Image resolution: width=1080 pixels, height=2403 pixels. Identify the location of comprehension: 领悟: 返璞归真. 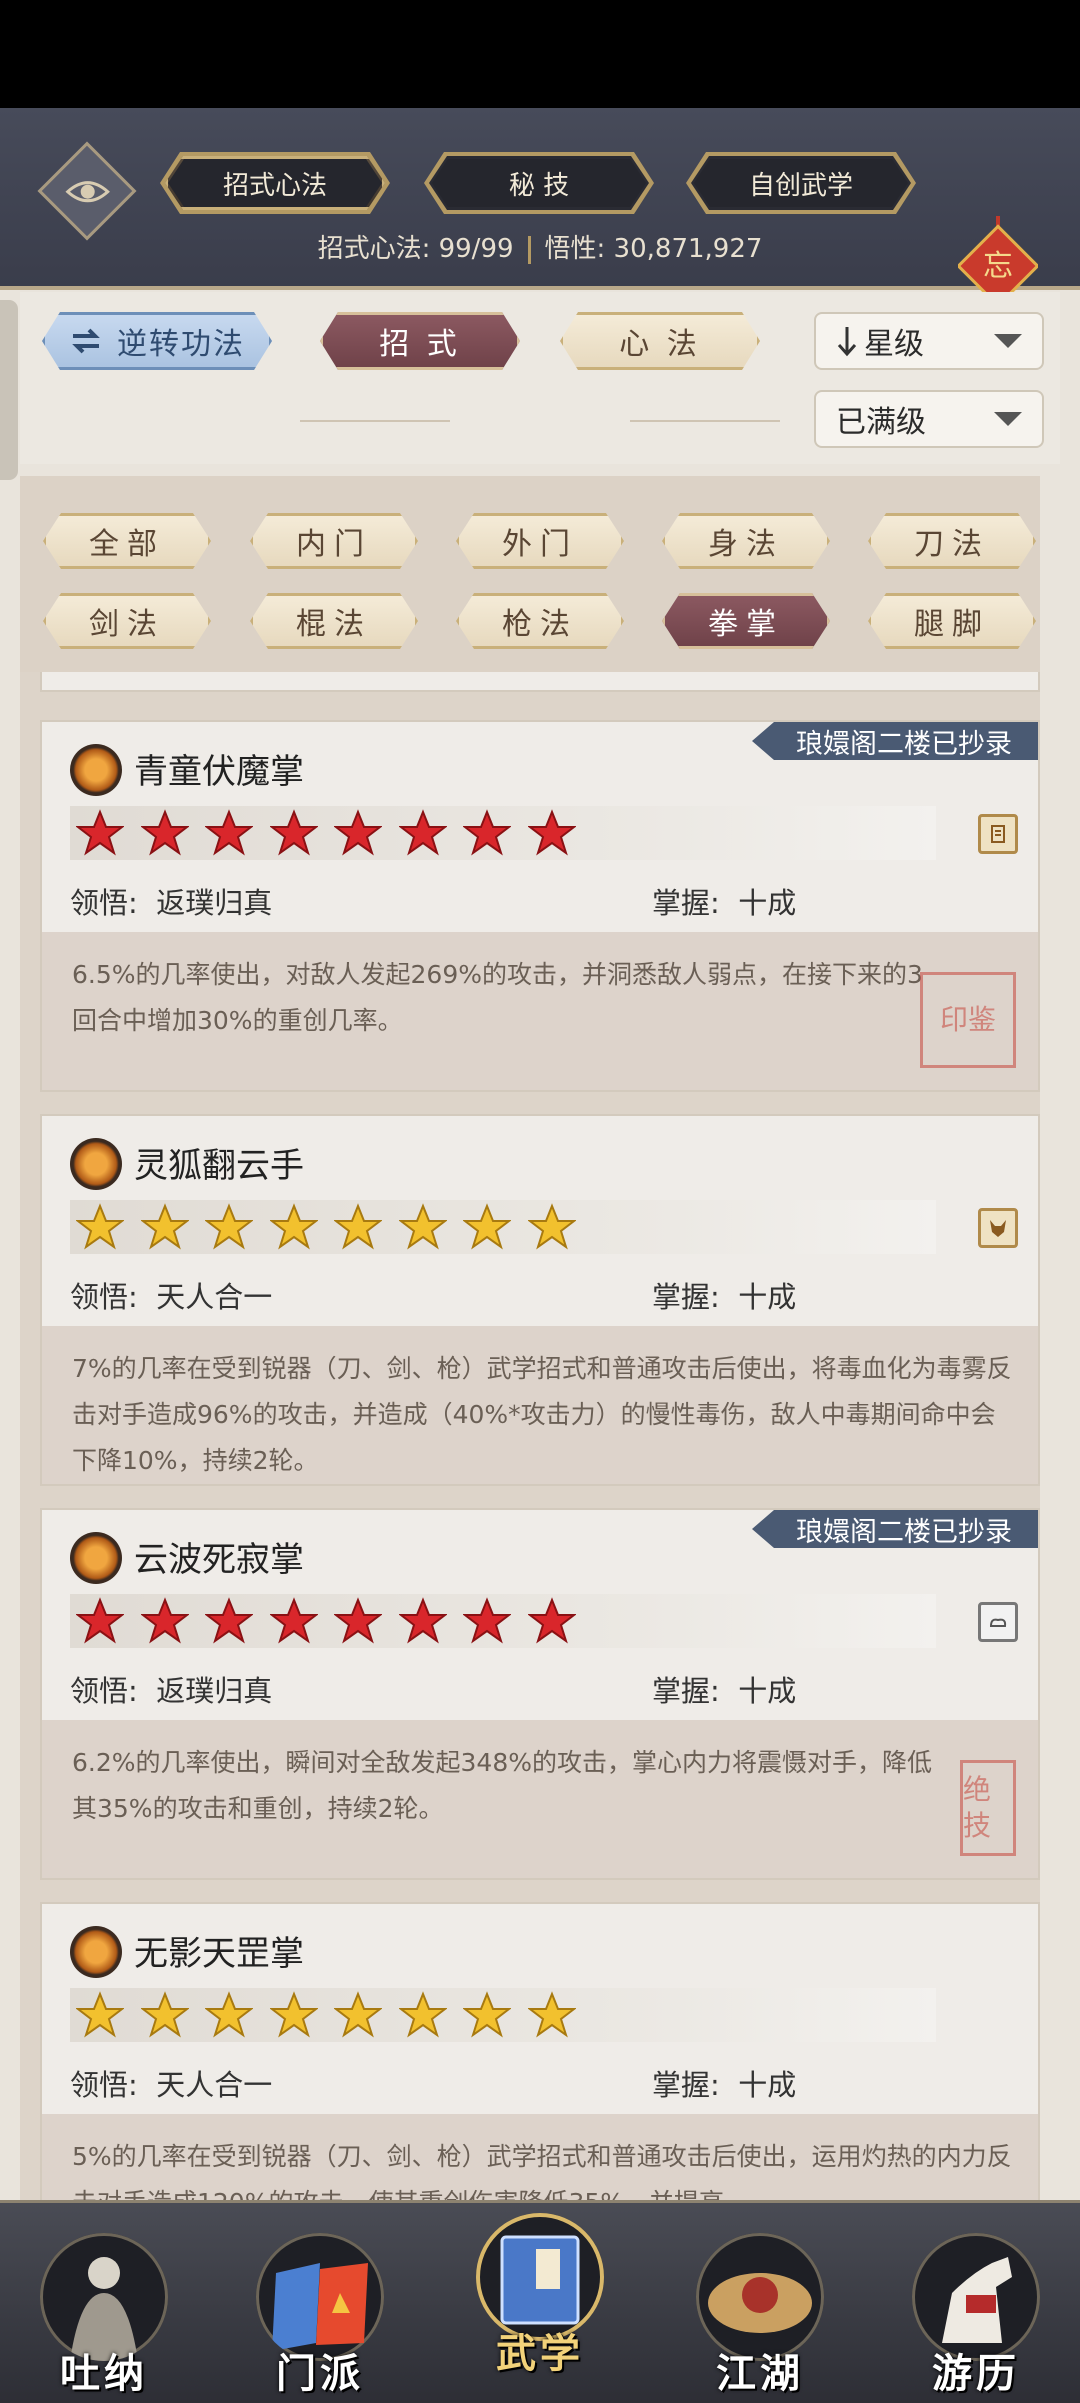
(171, 1689).